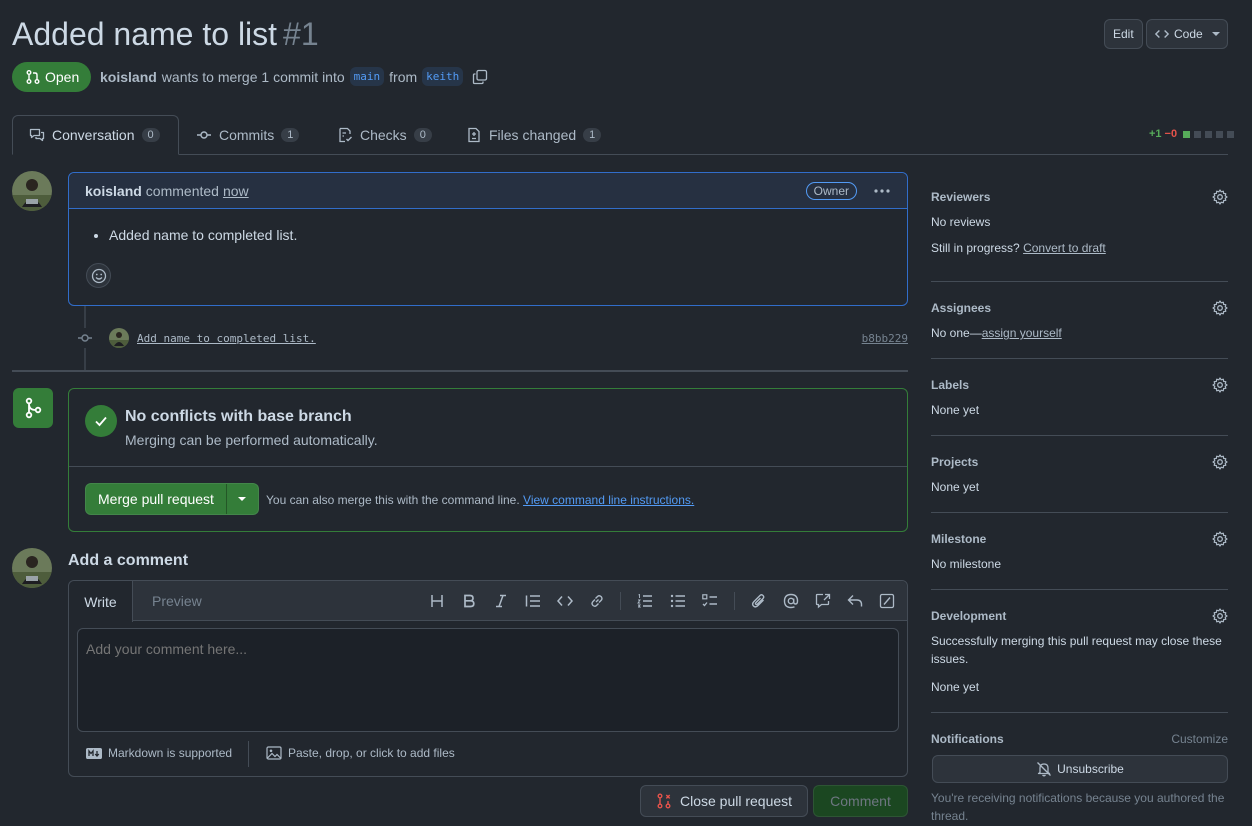 This screenshot has width=1252, height=826. Describe the element at coordinates (882, 191) in the screenshot. I see `kebab-horizontal-icon` at that location.